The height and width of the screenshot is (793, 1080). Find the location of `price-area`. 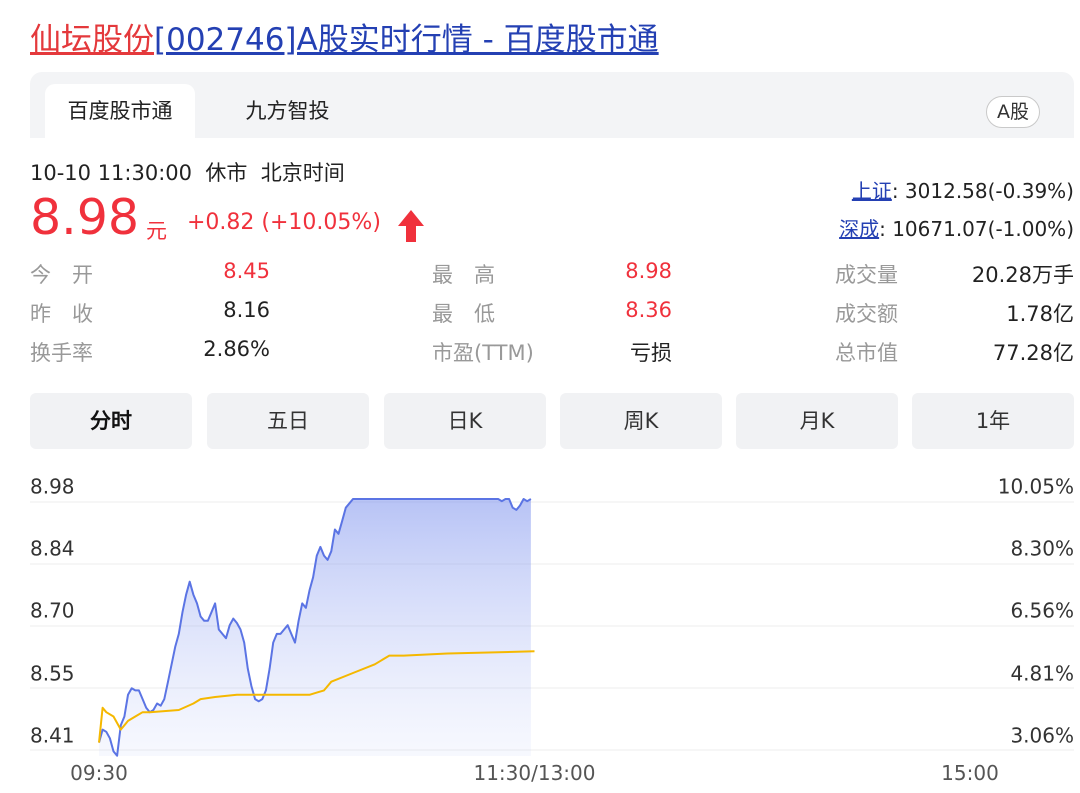

price-area is located at coordinates (315, 627).